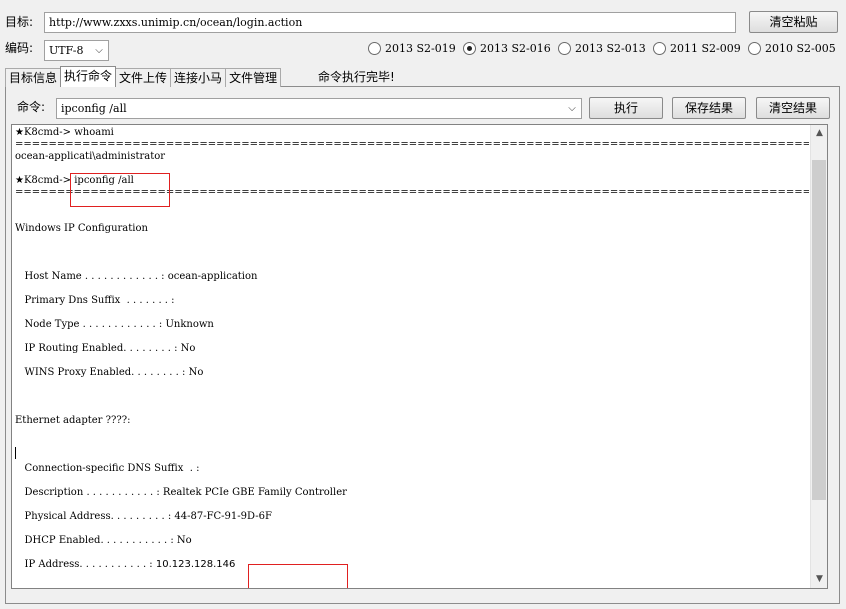 This screenshot has width=846, height=609. I want to click on radio-s2-019: 2013 S2-019, so click(412, 48).